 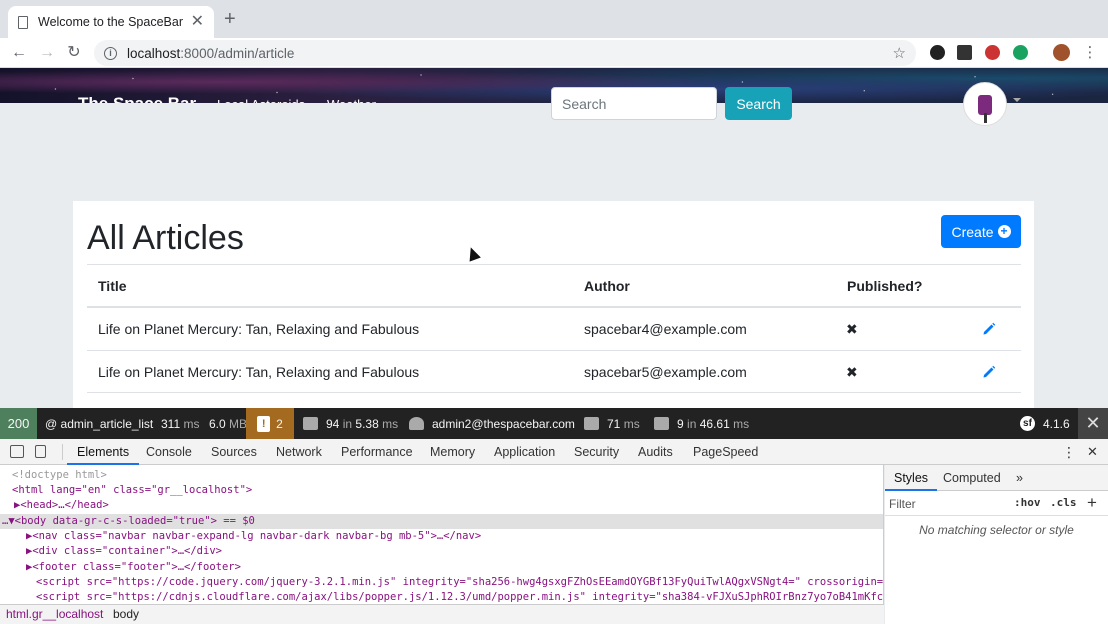 I want to click on form-icon, so click(x=591, y=423).